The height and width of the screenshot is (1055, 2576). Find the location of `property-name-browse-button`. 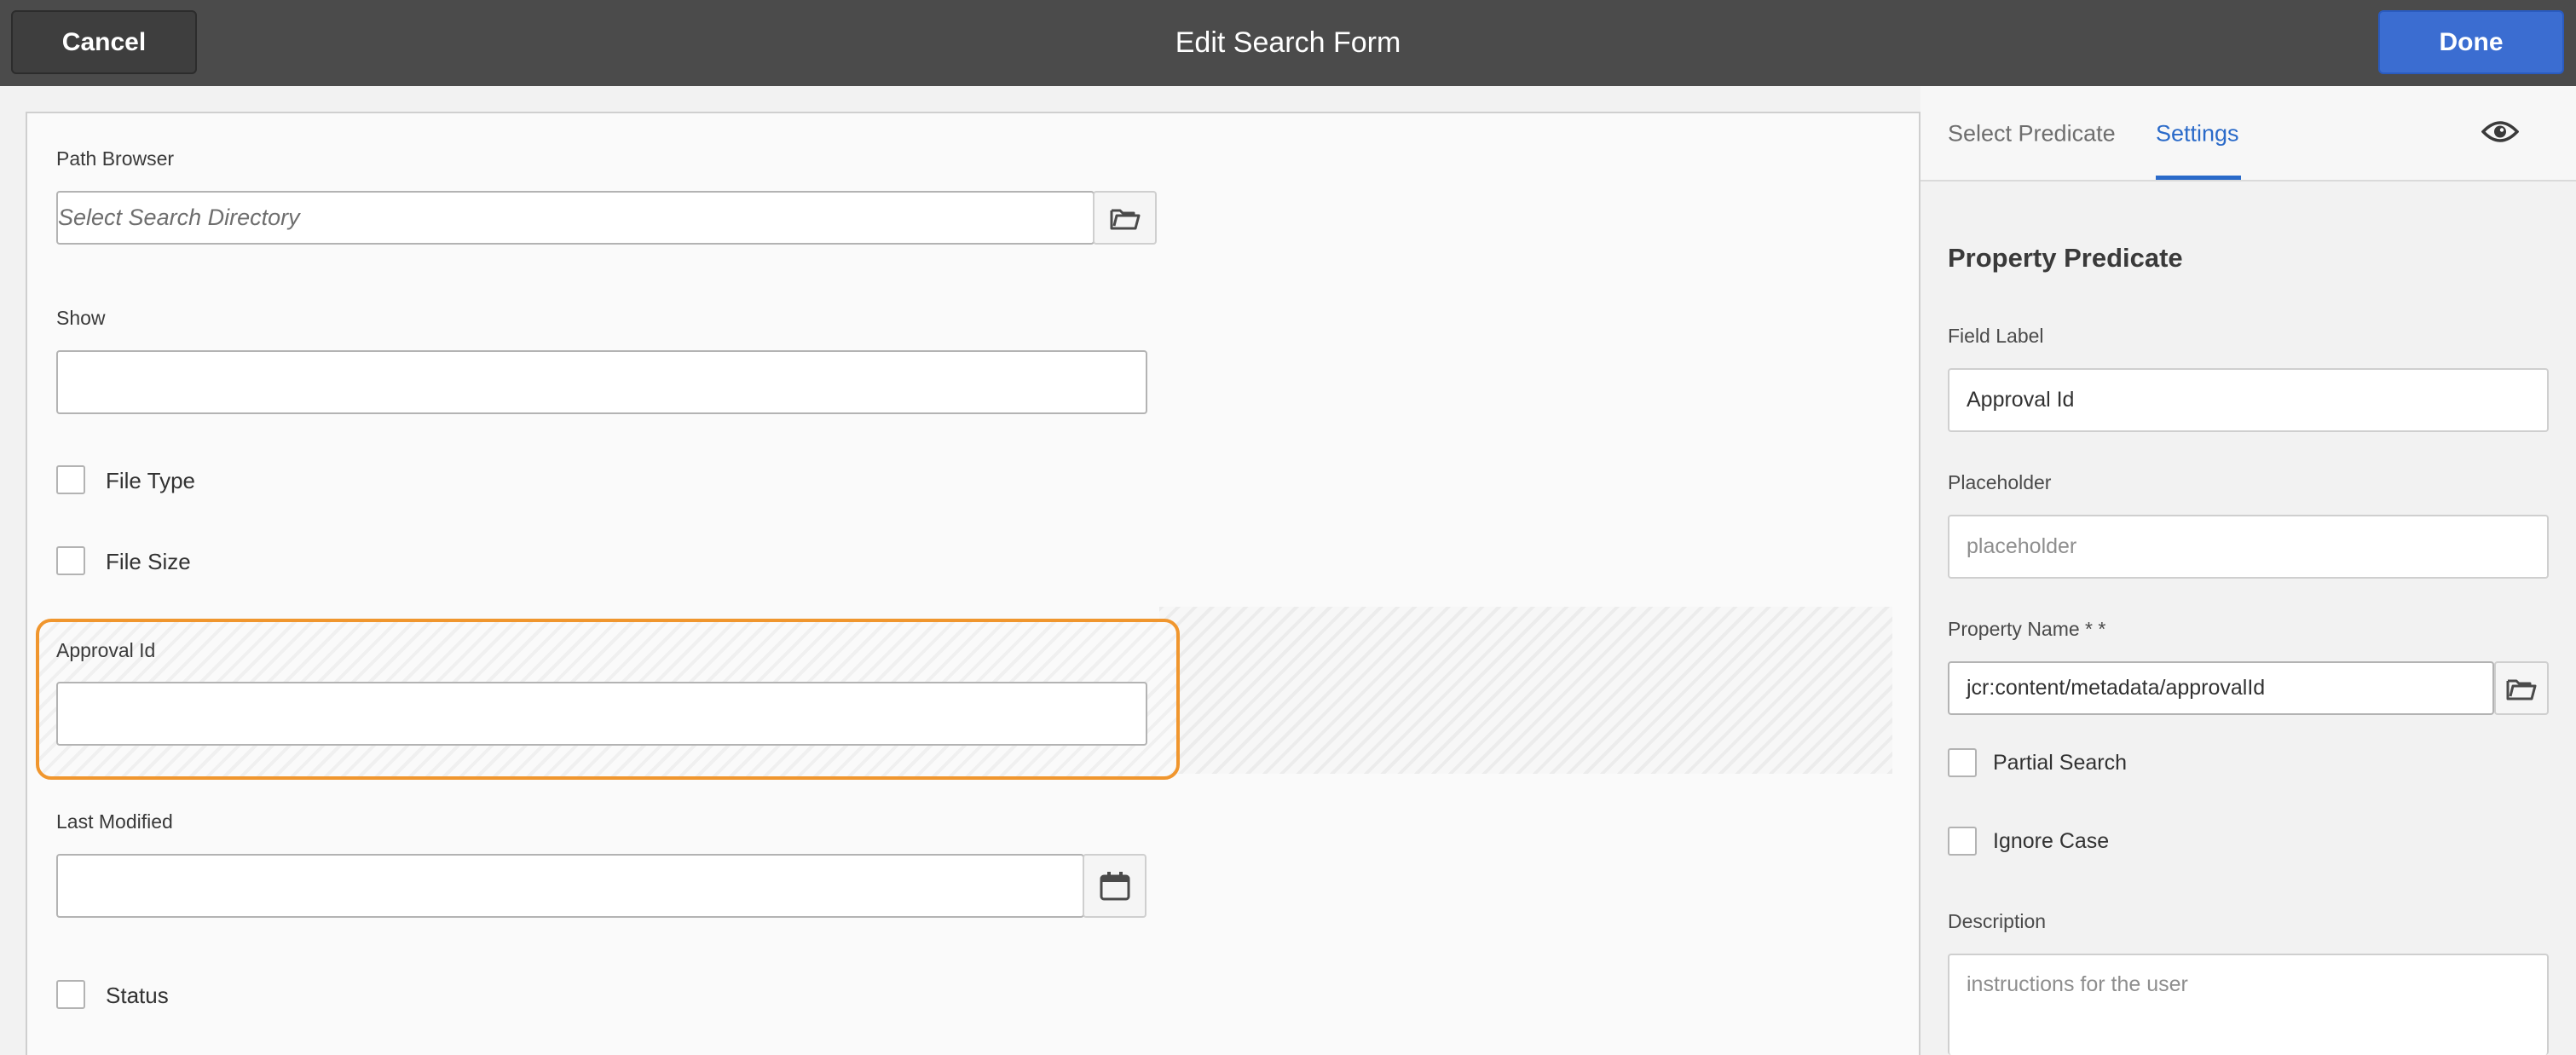

property-name-browse-button is located at coordinates (2521, 688).